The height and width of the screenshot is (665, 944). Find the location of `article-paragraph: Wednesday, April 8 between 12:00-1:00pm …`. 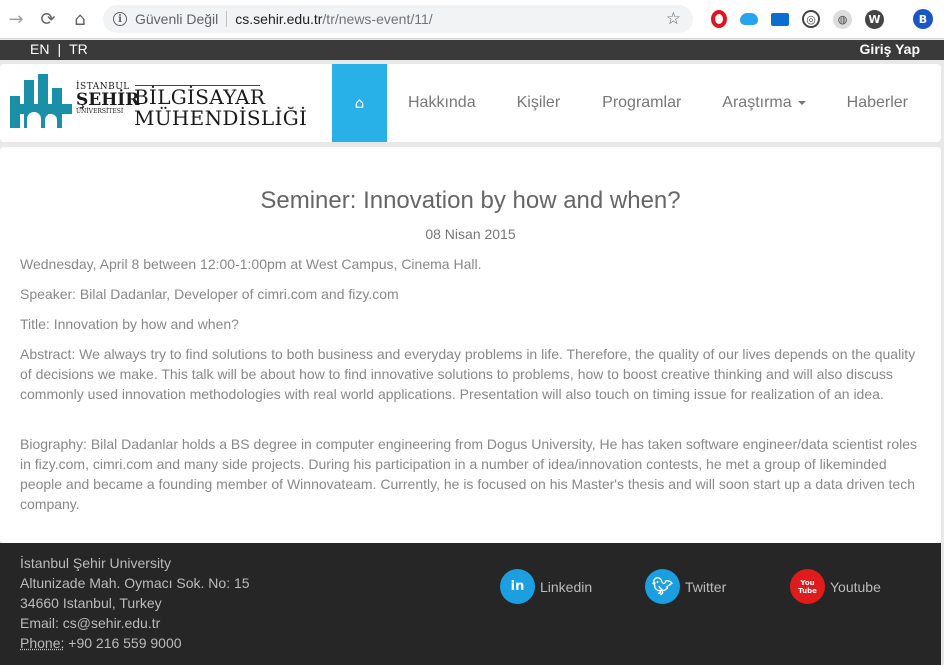

article-paragraph: Wednesday, April 8 between 12:00-1:00pm … is located at coordinates (251, 264).